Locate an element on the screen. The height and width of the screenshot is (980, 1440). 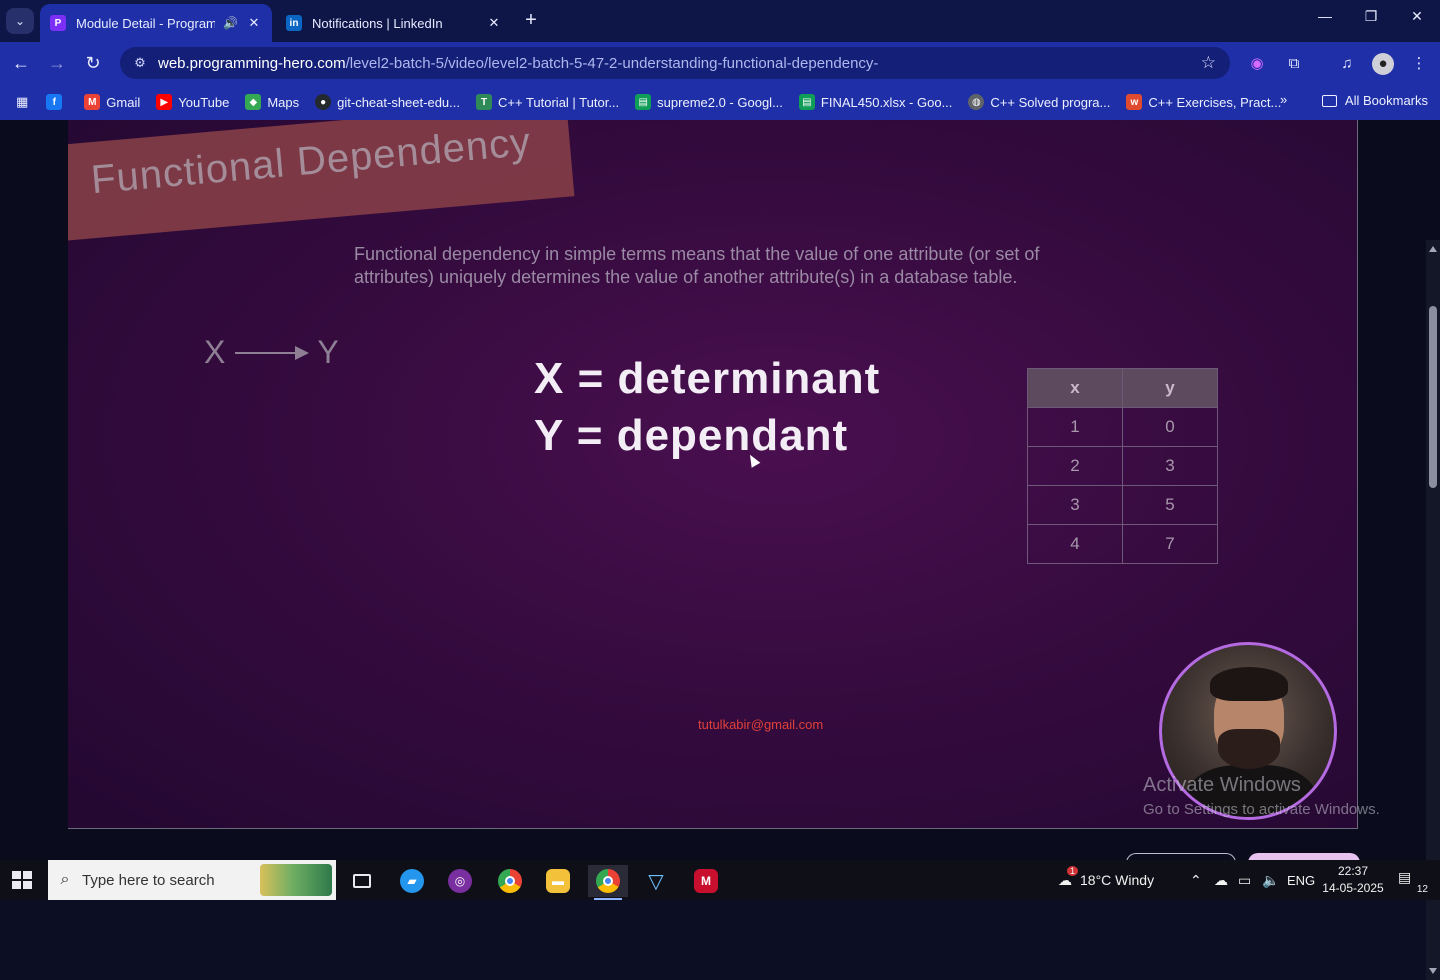
forward-arrow-icon: → is located at coordinates (57, 63).